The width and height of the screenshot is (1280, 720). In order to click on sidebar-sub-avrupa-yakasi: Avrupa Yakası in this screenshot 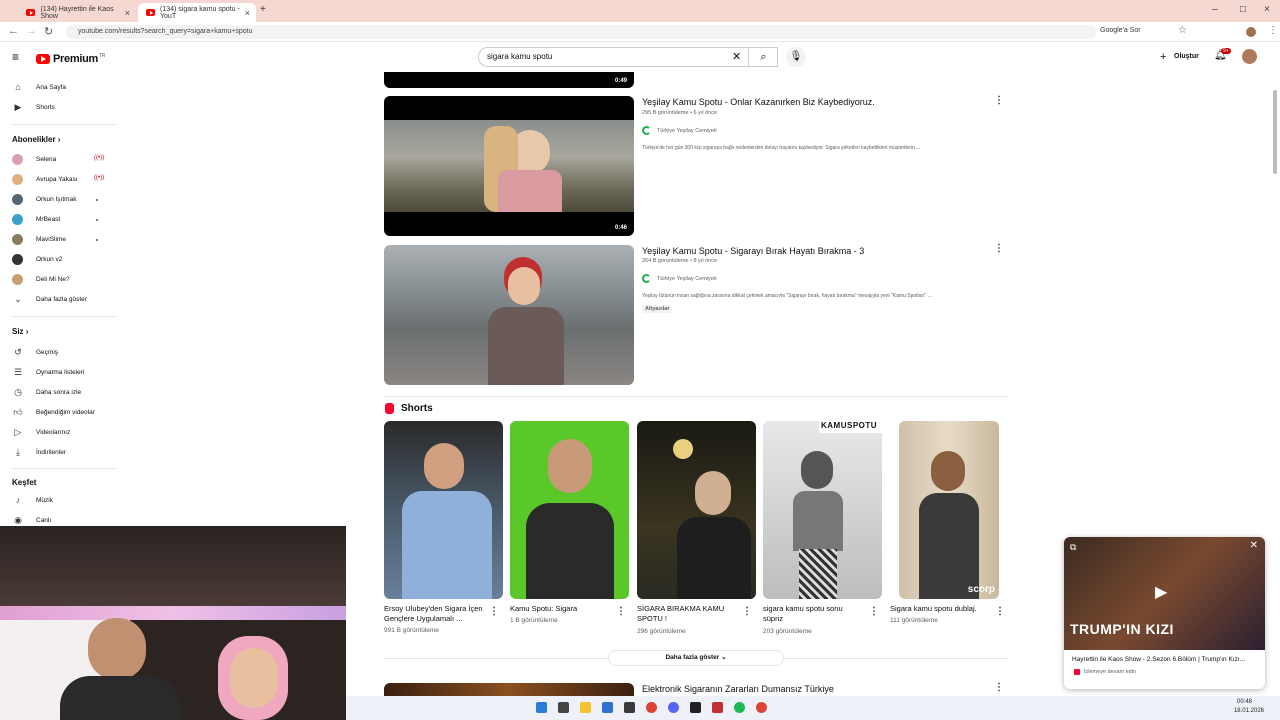, I will do `click(45, 179)`.